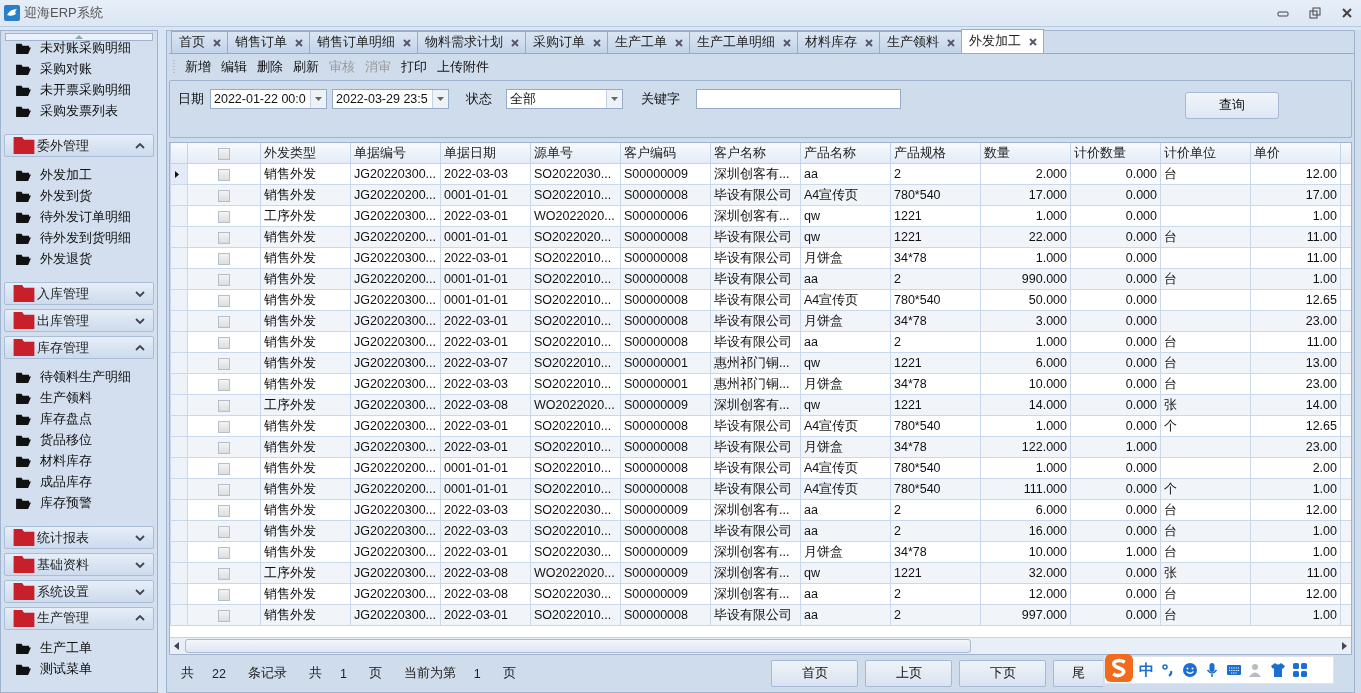 The height and width of the screenshot is (693, 1361). I want to click on toolbar-button: 打印, so click(414, 67).